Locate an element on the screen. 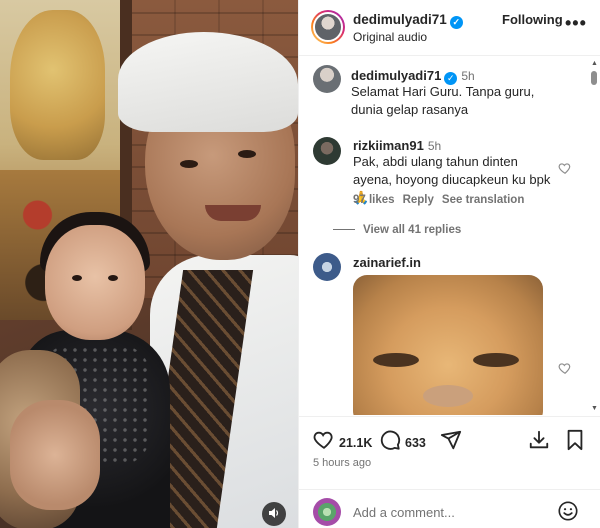  caption-time: 5h is located at coordinates (468, 76).